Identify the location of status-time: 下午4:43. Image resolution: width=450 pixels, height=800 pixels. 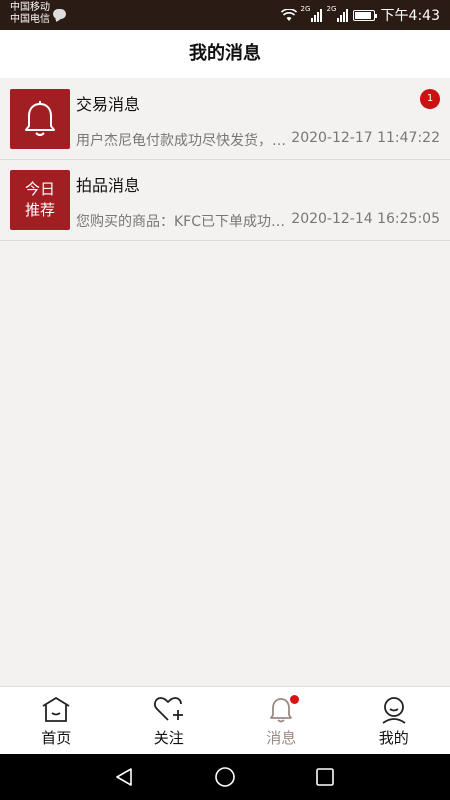
(410, 16).